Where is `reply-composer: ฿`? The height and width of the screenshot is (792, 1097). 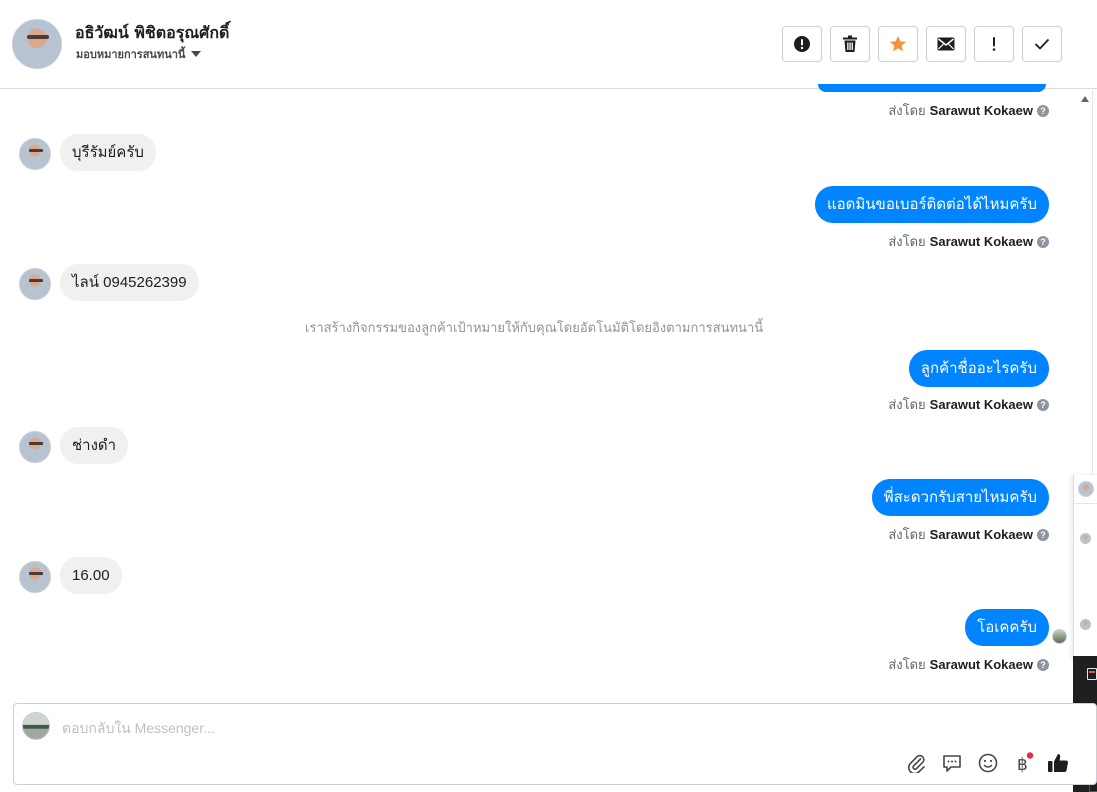
reply-composer: ฿ is located at coordinates (555, 744).